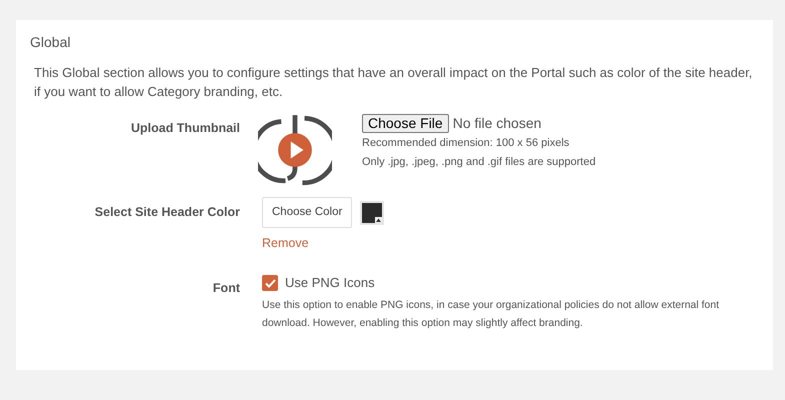  Describe the element at coordinates (185, 128) in the screenshot. I see `setting-label: Upload Thumbnail` at that location.